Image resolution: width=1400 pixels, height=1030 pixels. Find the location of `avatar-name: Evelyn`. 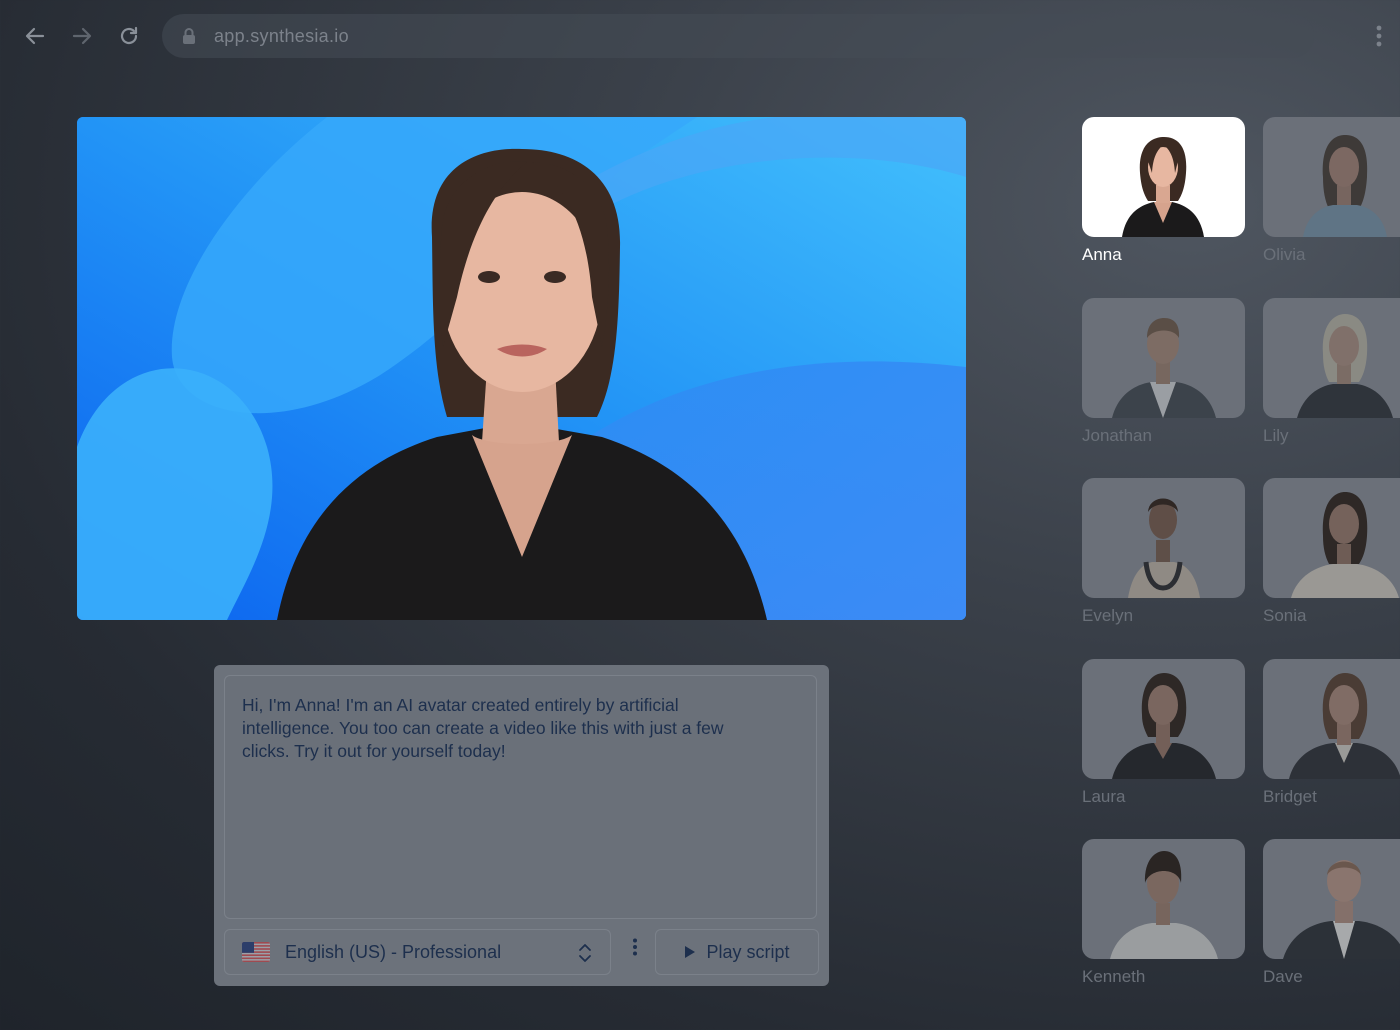

avatar-name: Evelyn is located at coordinates (1108, 615).